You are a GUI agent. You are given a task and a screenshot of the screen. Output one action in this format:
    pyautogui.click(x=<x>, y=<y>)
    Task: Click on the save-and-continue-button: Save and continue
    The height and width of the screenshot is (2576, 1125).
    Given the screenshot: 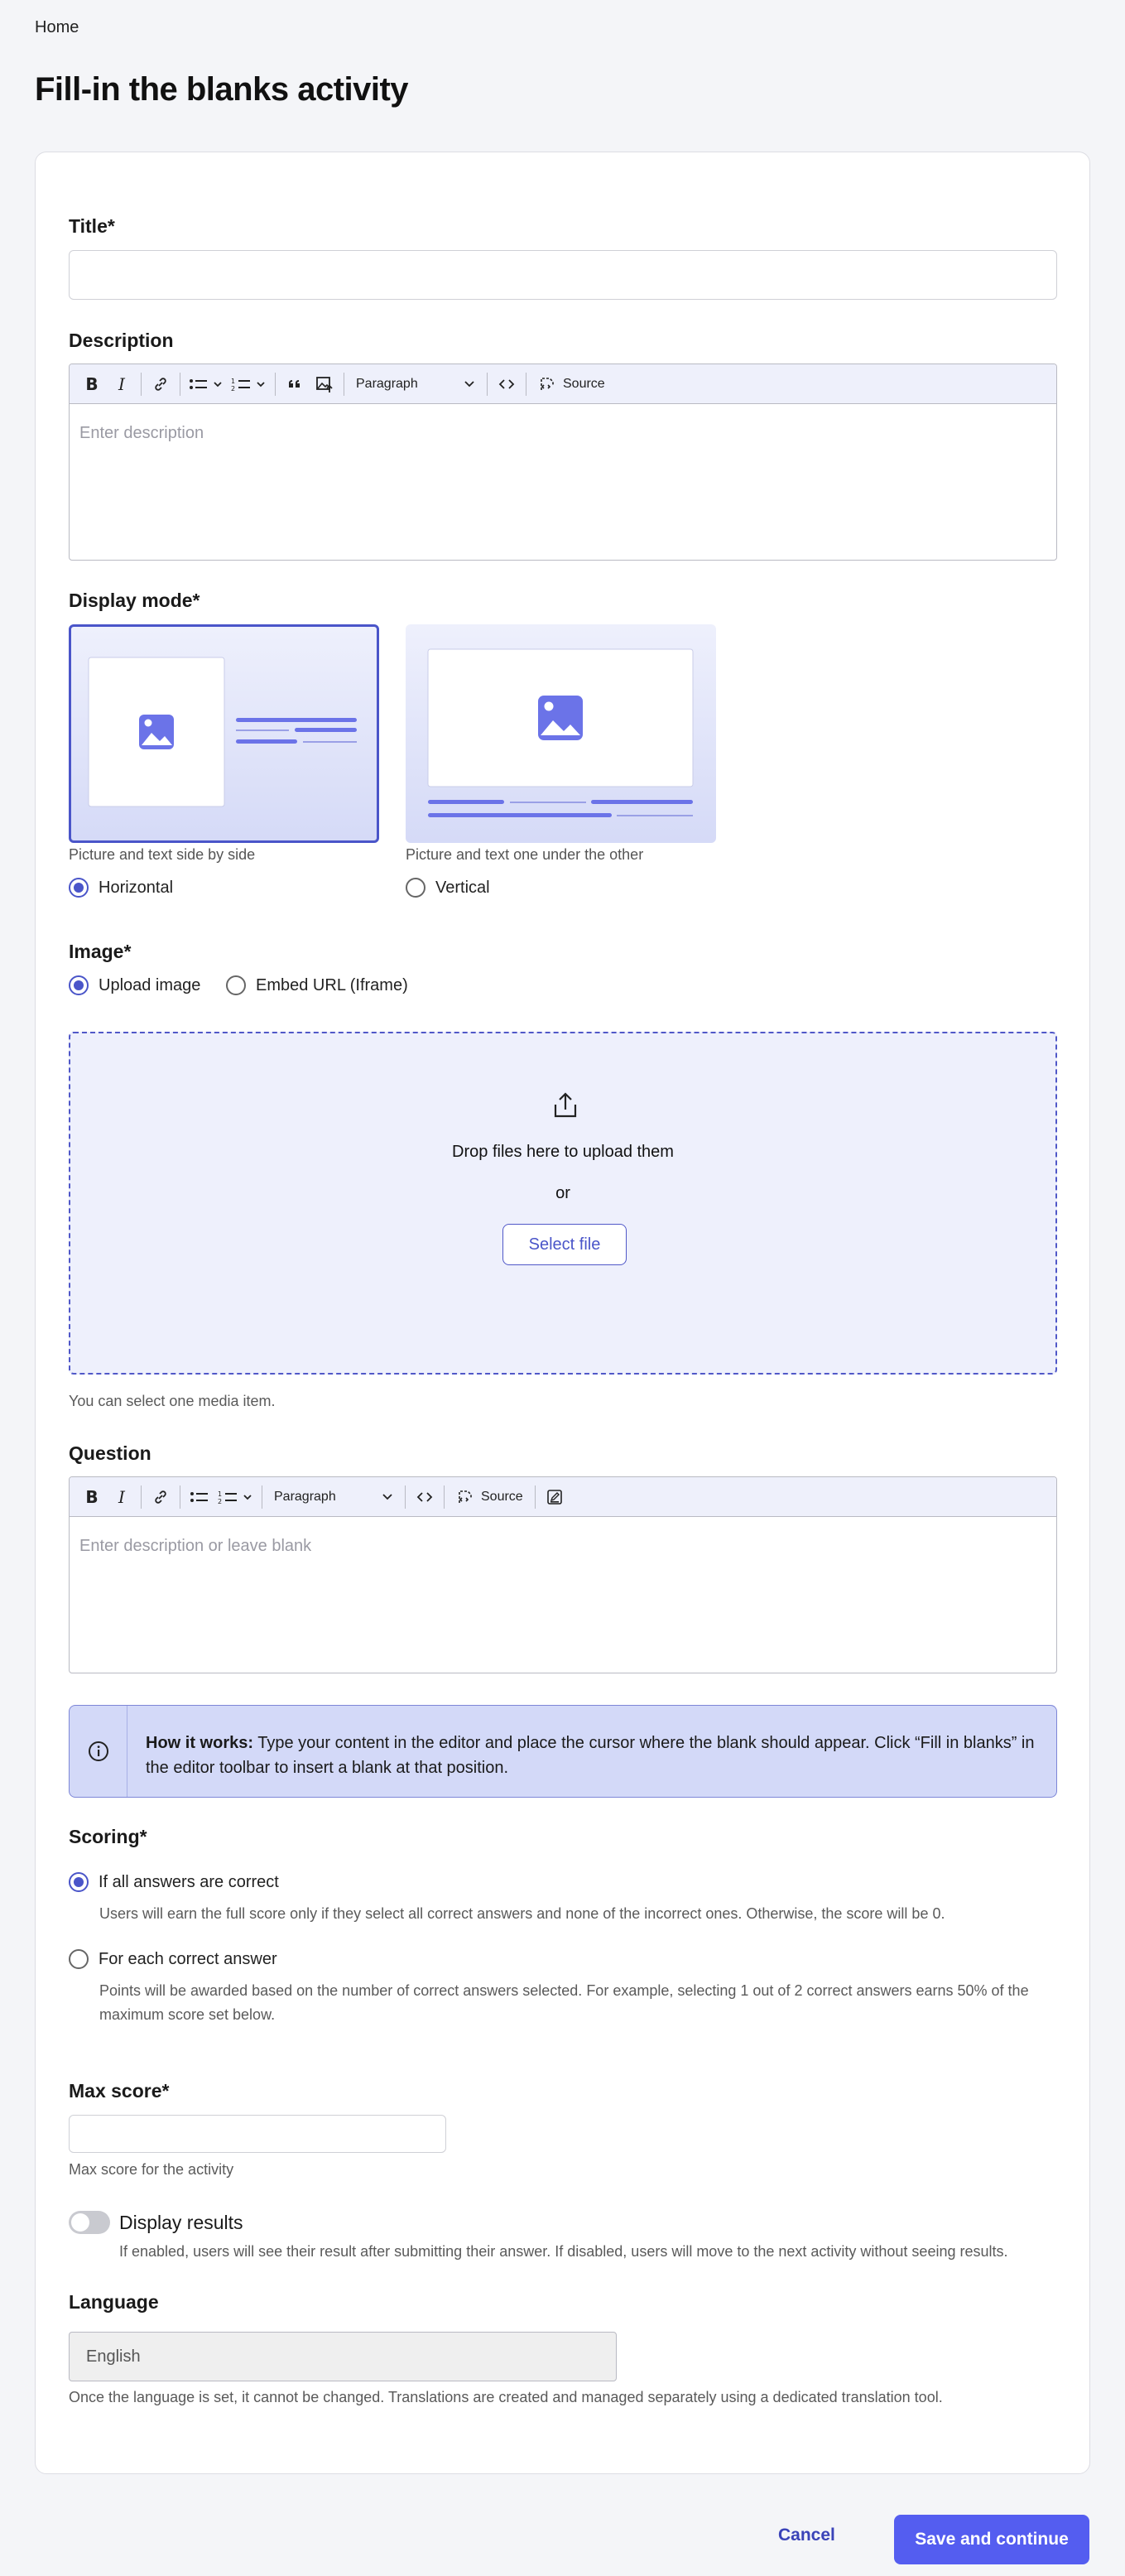 What is the action you would take?
    pyautogui.click(x=991, y=2539)
    